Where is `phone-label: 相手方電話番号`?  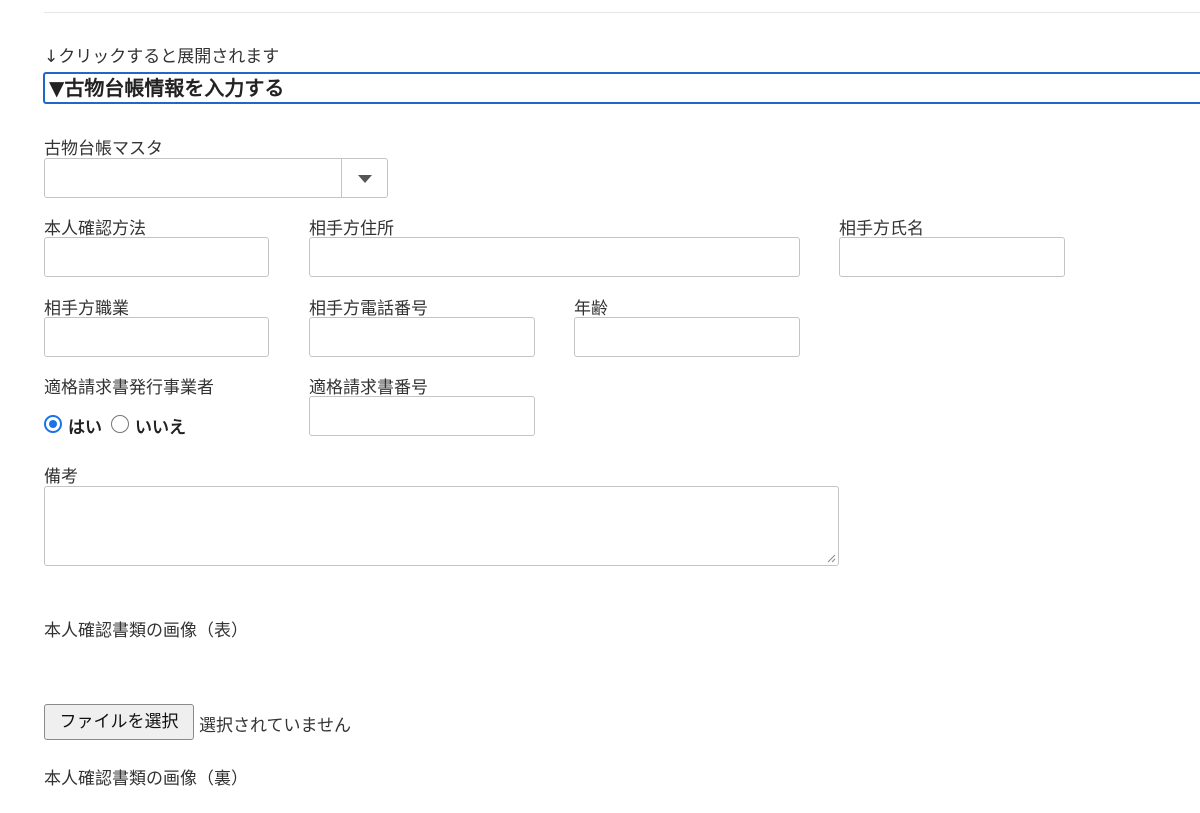 phone-label: 相手方電話番号 is located at coordinates (368, 309).